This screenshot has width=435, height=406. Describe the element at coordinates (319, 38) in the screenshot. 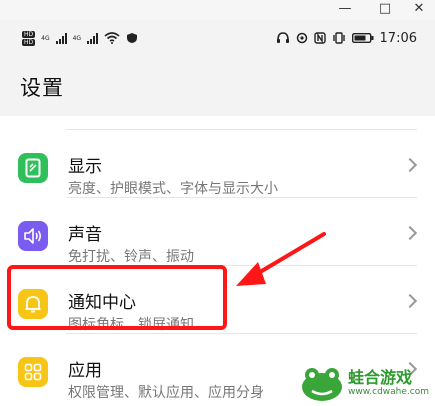

I see `nfc-icon` at that location.